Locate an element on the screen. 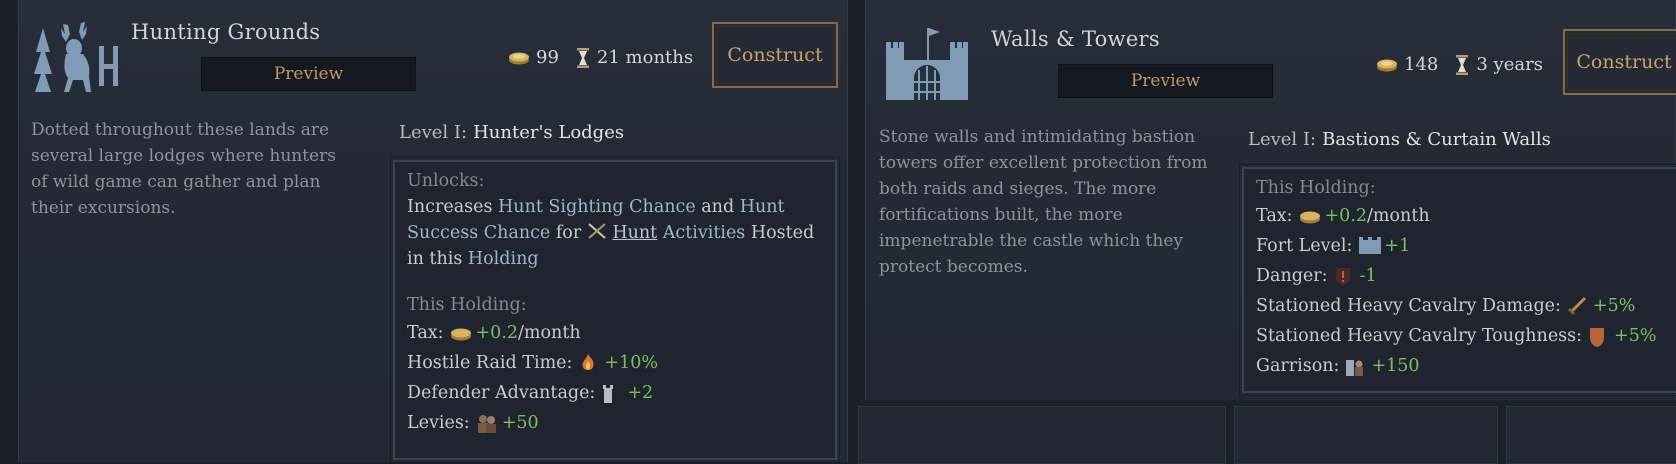  level-name: Hunter's Lodges is located at coordinates (549, 132).